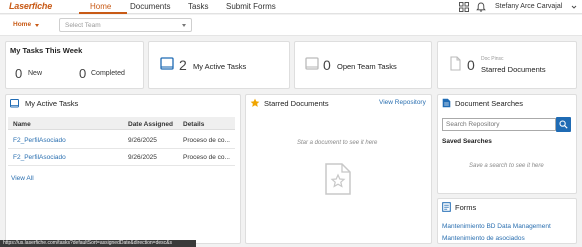 The width and height of the screenshot is (582, 247). I want to click on active-tasks-panel-title: My Active Tasks, so click(52, 103).